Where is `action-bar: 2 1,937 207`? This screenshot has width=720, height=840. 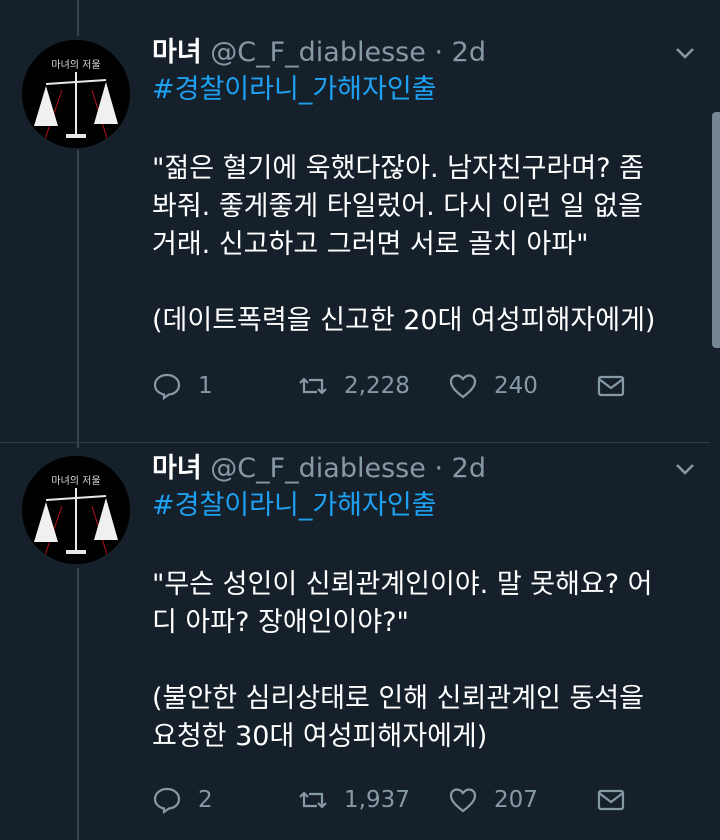 action-bar: 2 1,937 207 is located at coordinates (397, 800).